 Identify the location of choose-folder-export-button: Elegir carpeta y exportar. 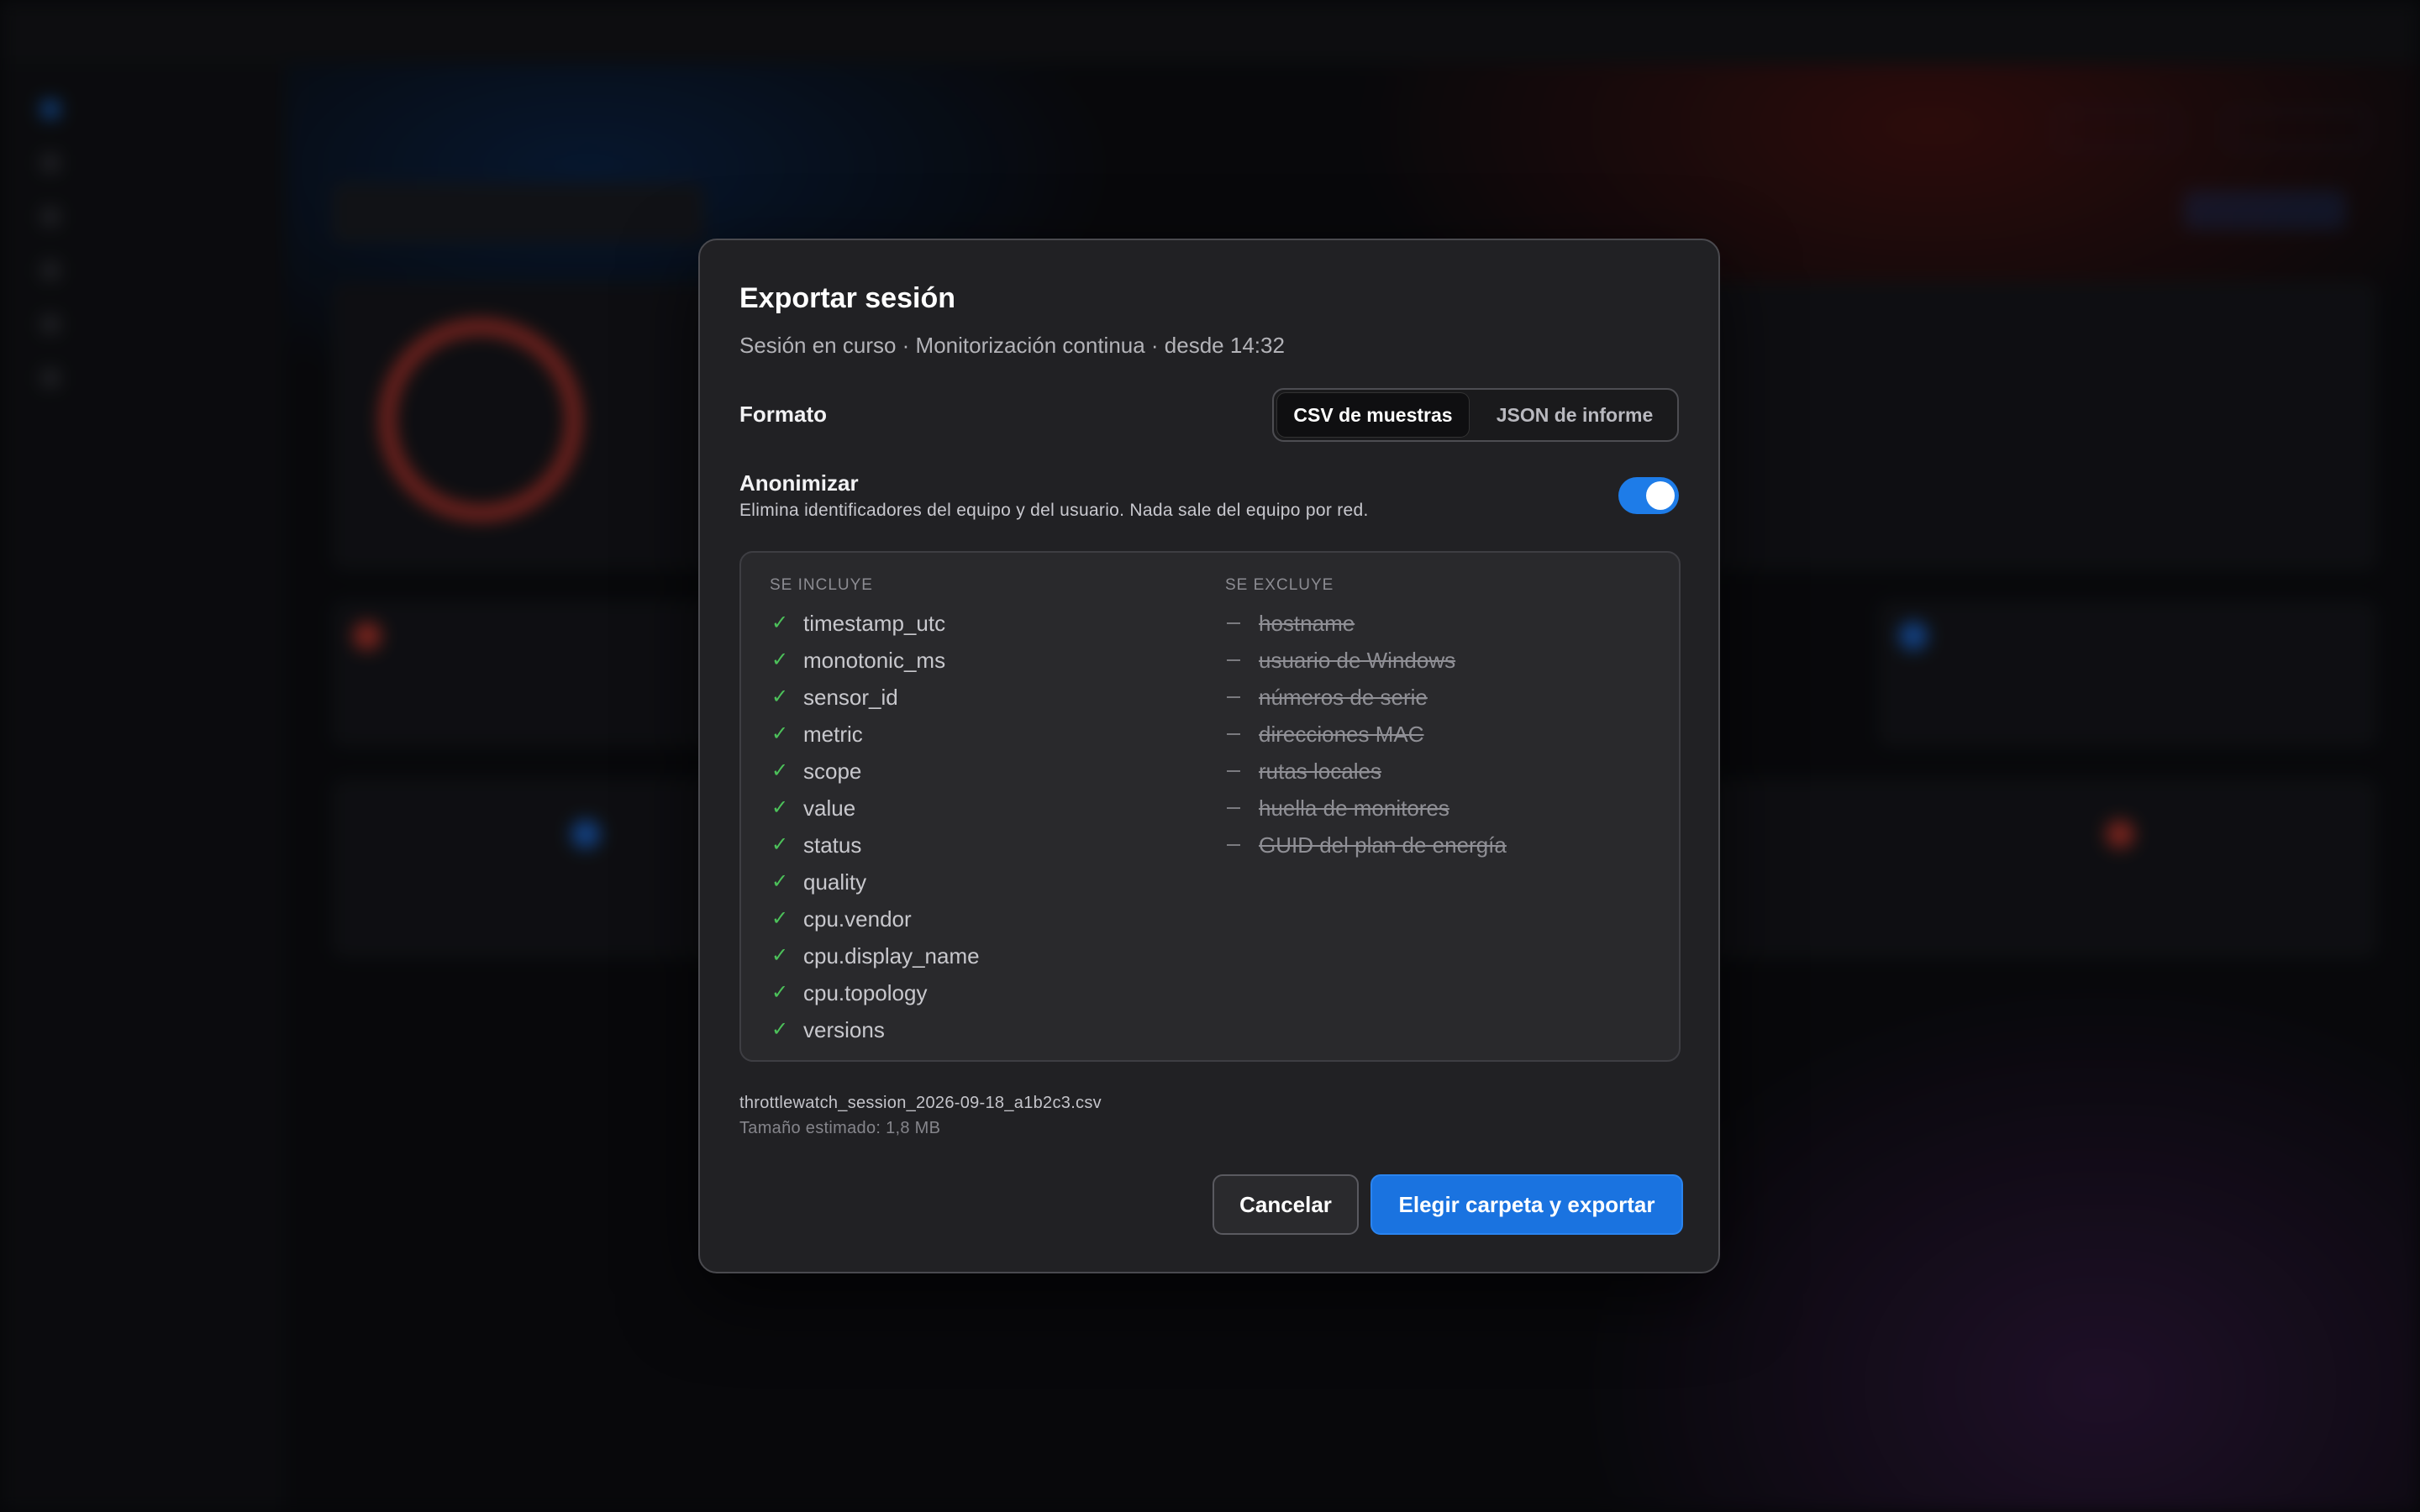
(1527, 1204).